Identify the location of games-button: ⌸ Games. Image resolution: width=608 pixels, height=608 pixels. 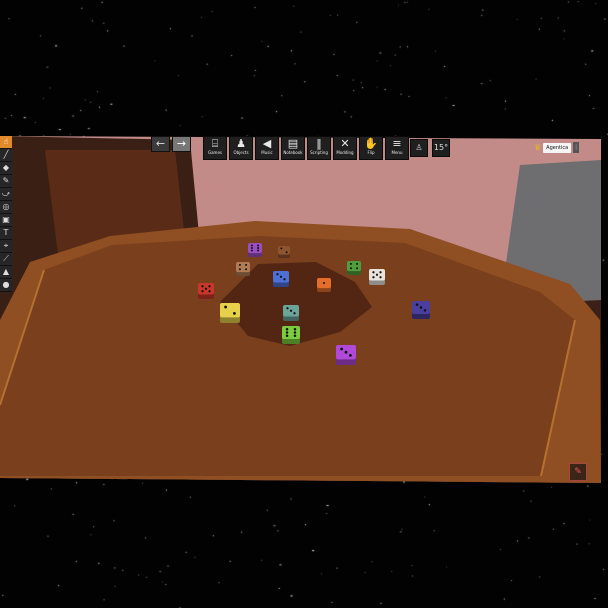
(215, 148).